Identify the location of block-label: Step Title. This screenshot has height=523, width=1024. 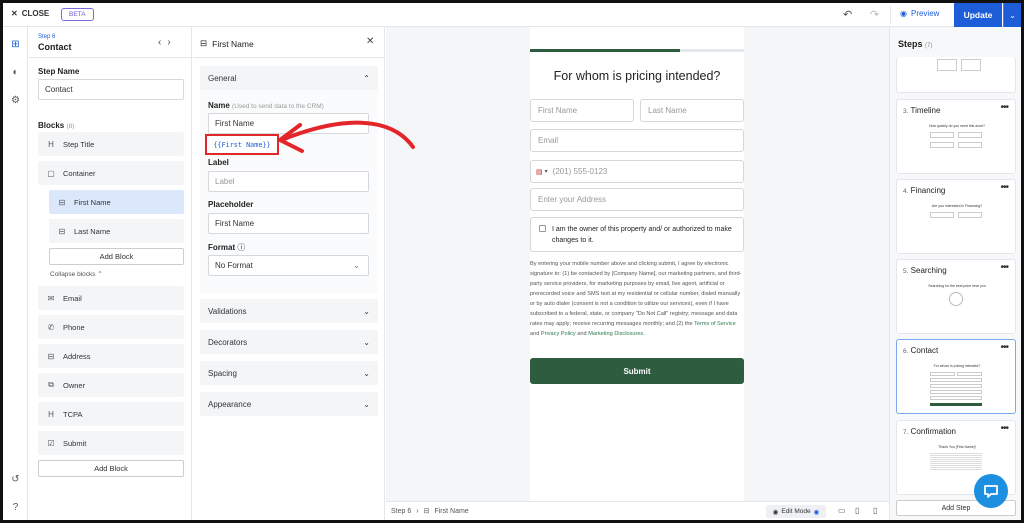
(79, 144).